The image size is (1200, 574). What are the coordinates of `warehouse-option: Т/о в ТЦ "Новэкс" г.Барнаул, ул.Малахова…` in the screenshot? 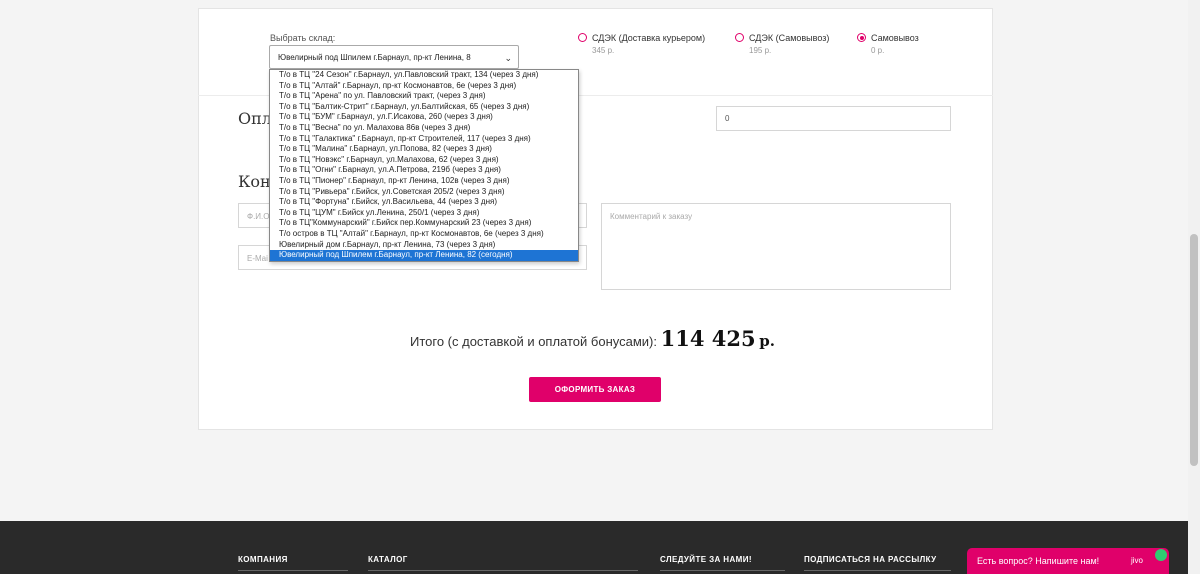 It's located at (424, 160).